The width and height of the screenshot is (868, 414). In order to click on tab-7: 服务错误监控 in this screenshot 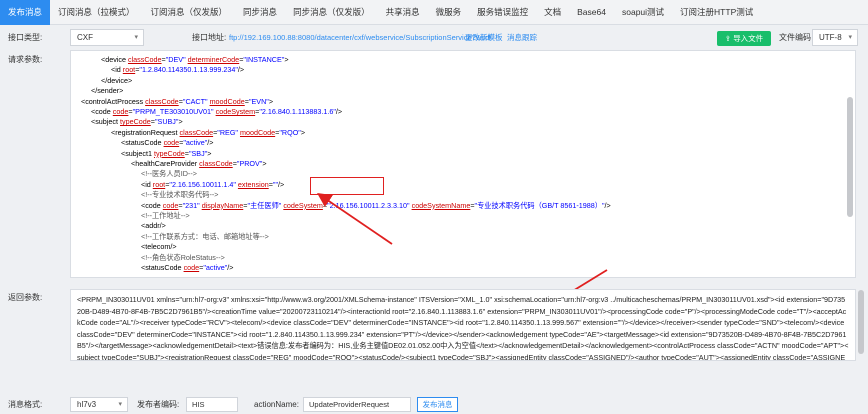, I will do `click(502, 12)`.